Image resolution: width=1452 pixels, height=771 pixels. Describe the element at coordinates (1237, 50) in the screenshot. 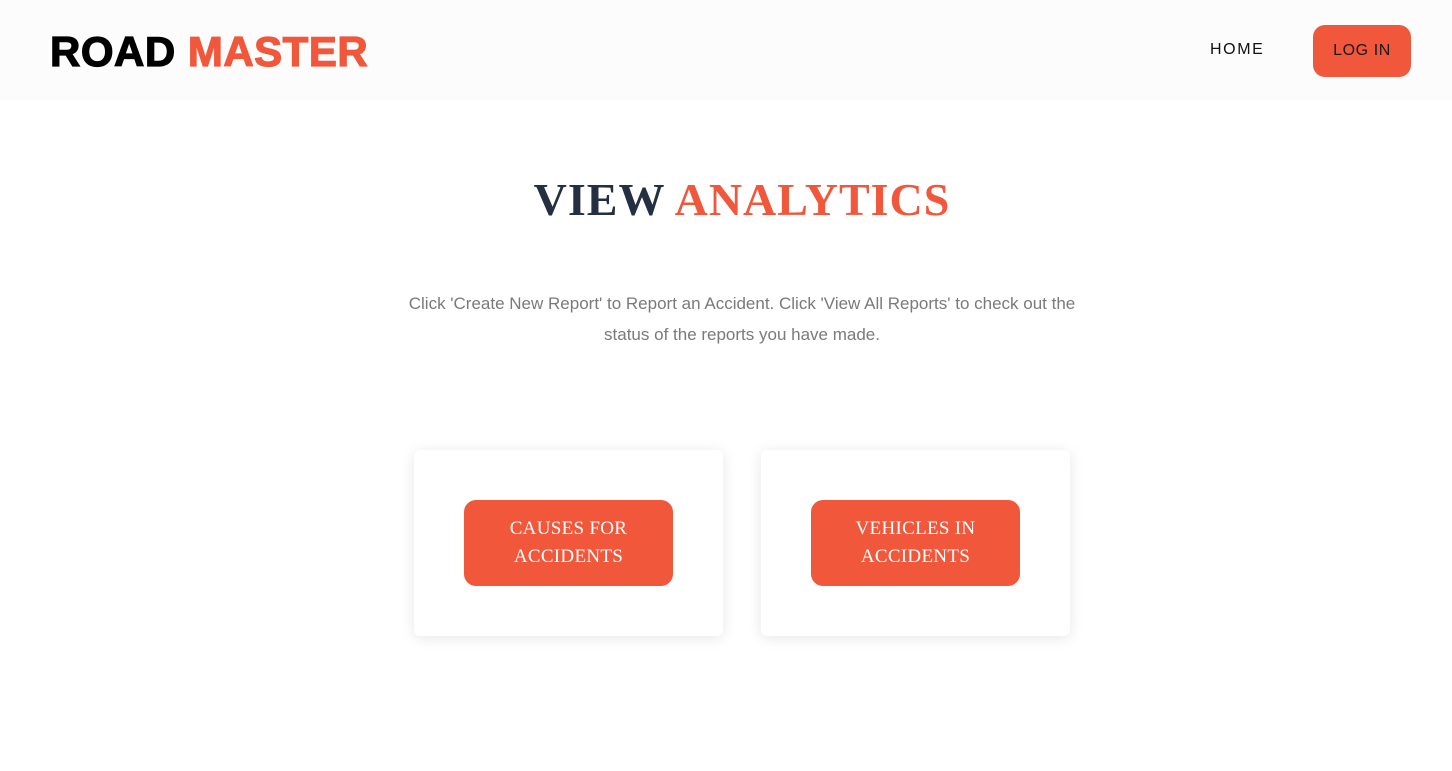

I see `nav-home-link: HOME` at that location.